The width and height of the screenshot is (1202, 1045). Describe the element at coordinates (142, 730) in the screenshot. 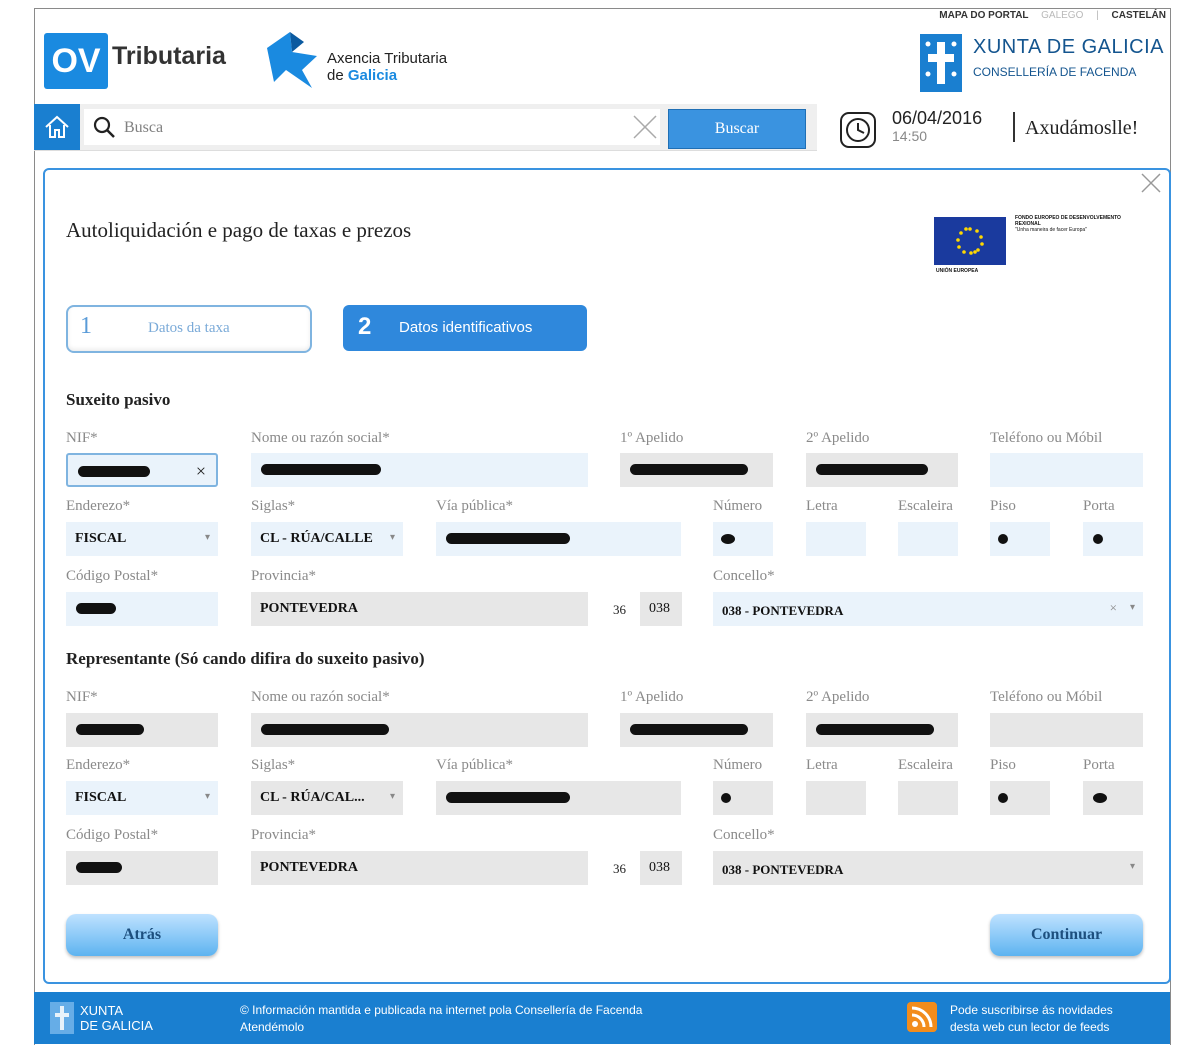

I see `rep-nif-input` at that location.